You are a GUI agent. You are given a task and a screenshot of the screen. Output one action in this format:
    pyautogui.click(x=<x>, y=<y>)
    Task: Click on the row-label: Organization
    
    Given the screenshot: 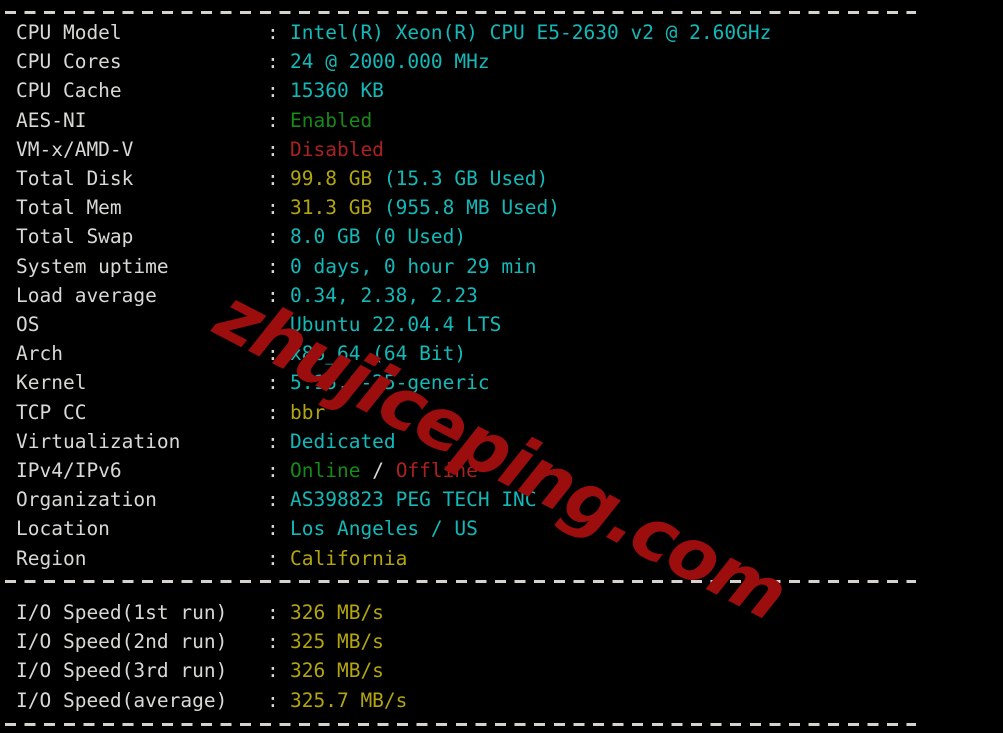 What is the action you would take?
    pyautogui.click(x=86, y=500)
    